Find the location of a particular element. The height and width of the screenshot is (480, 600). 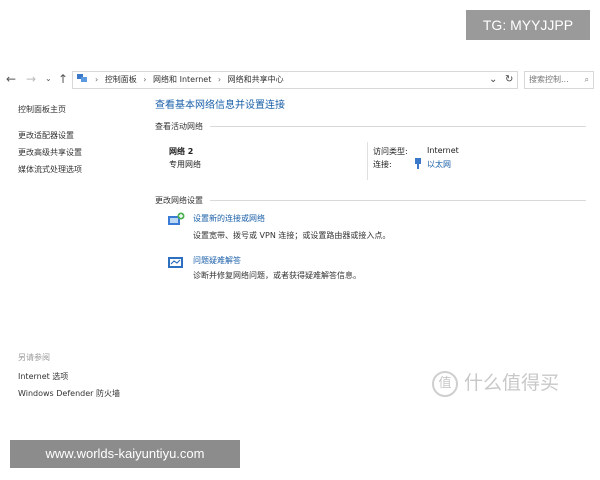

address-dropdown-button: ⌄ is located at coordinates (493, 80).